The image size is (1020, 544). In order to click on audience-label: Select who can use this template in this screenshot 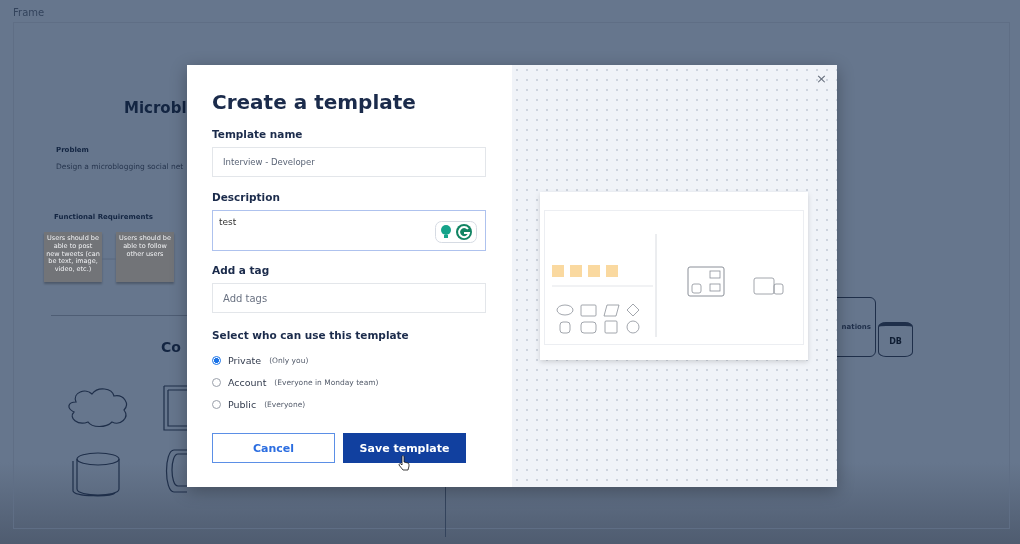, I will do `click(311, 335)`.